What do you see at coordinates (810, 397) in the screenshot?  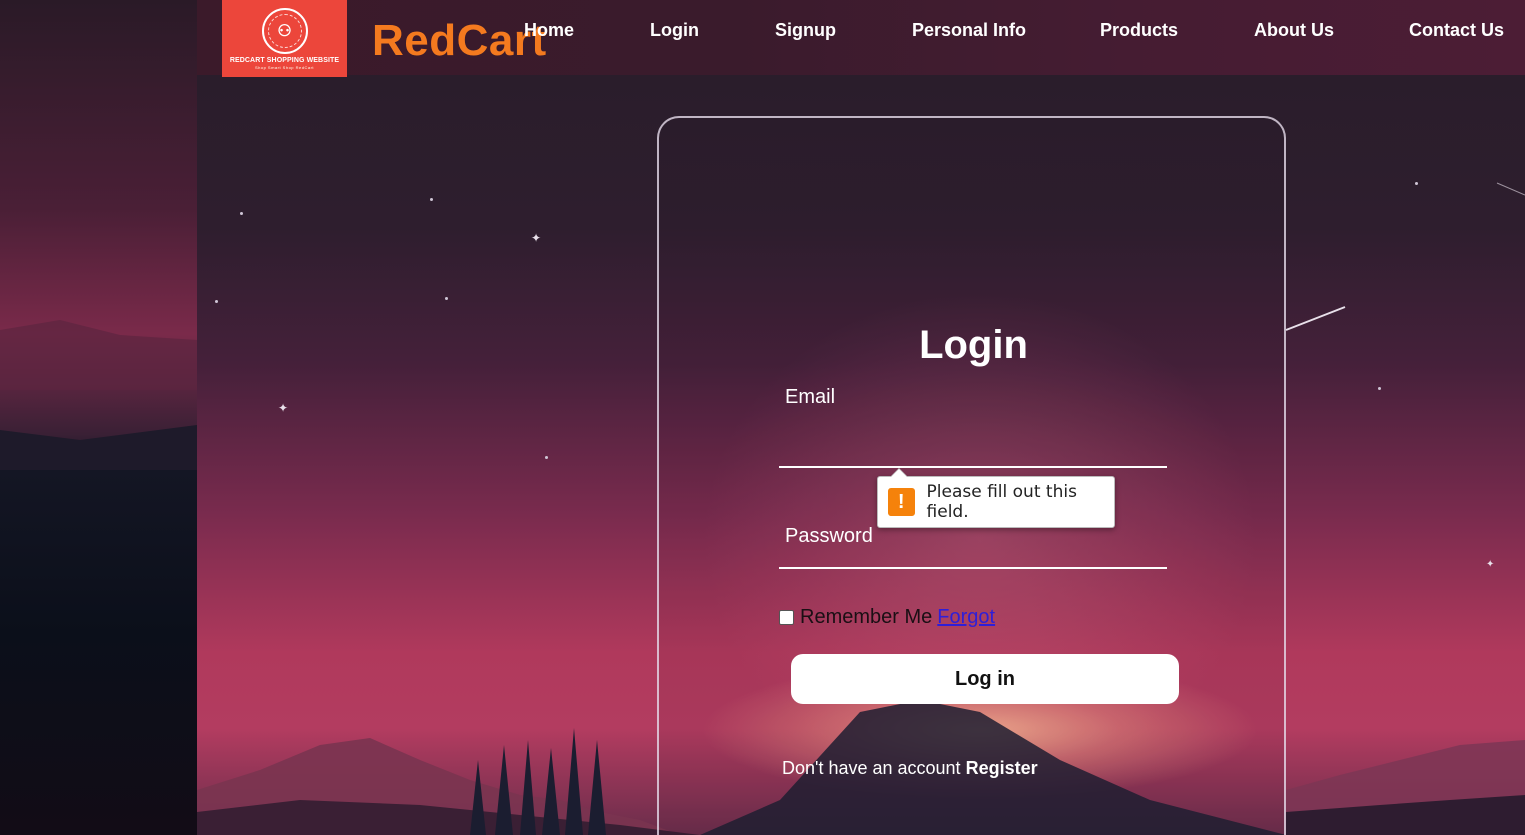 I see `email-label: Email` at bounding box center [810, 397].